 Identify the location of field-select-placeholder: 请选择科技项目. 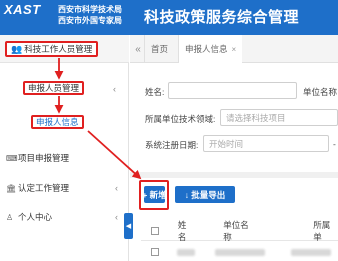
(256, 117).